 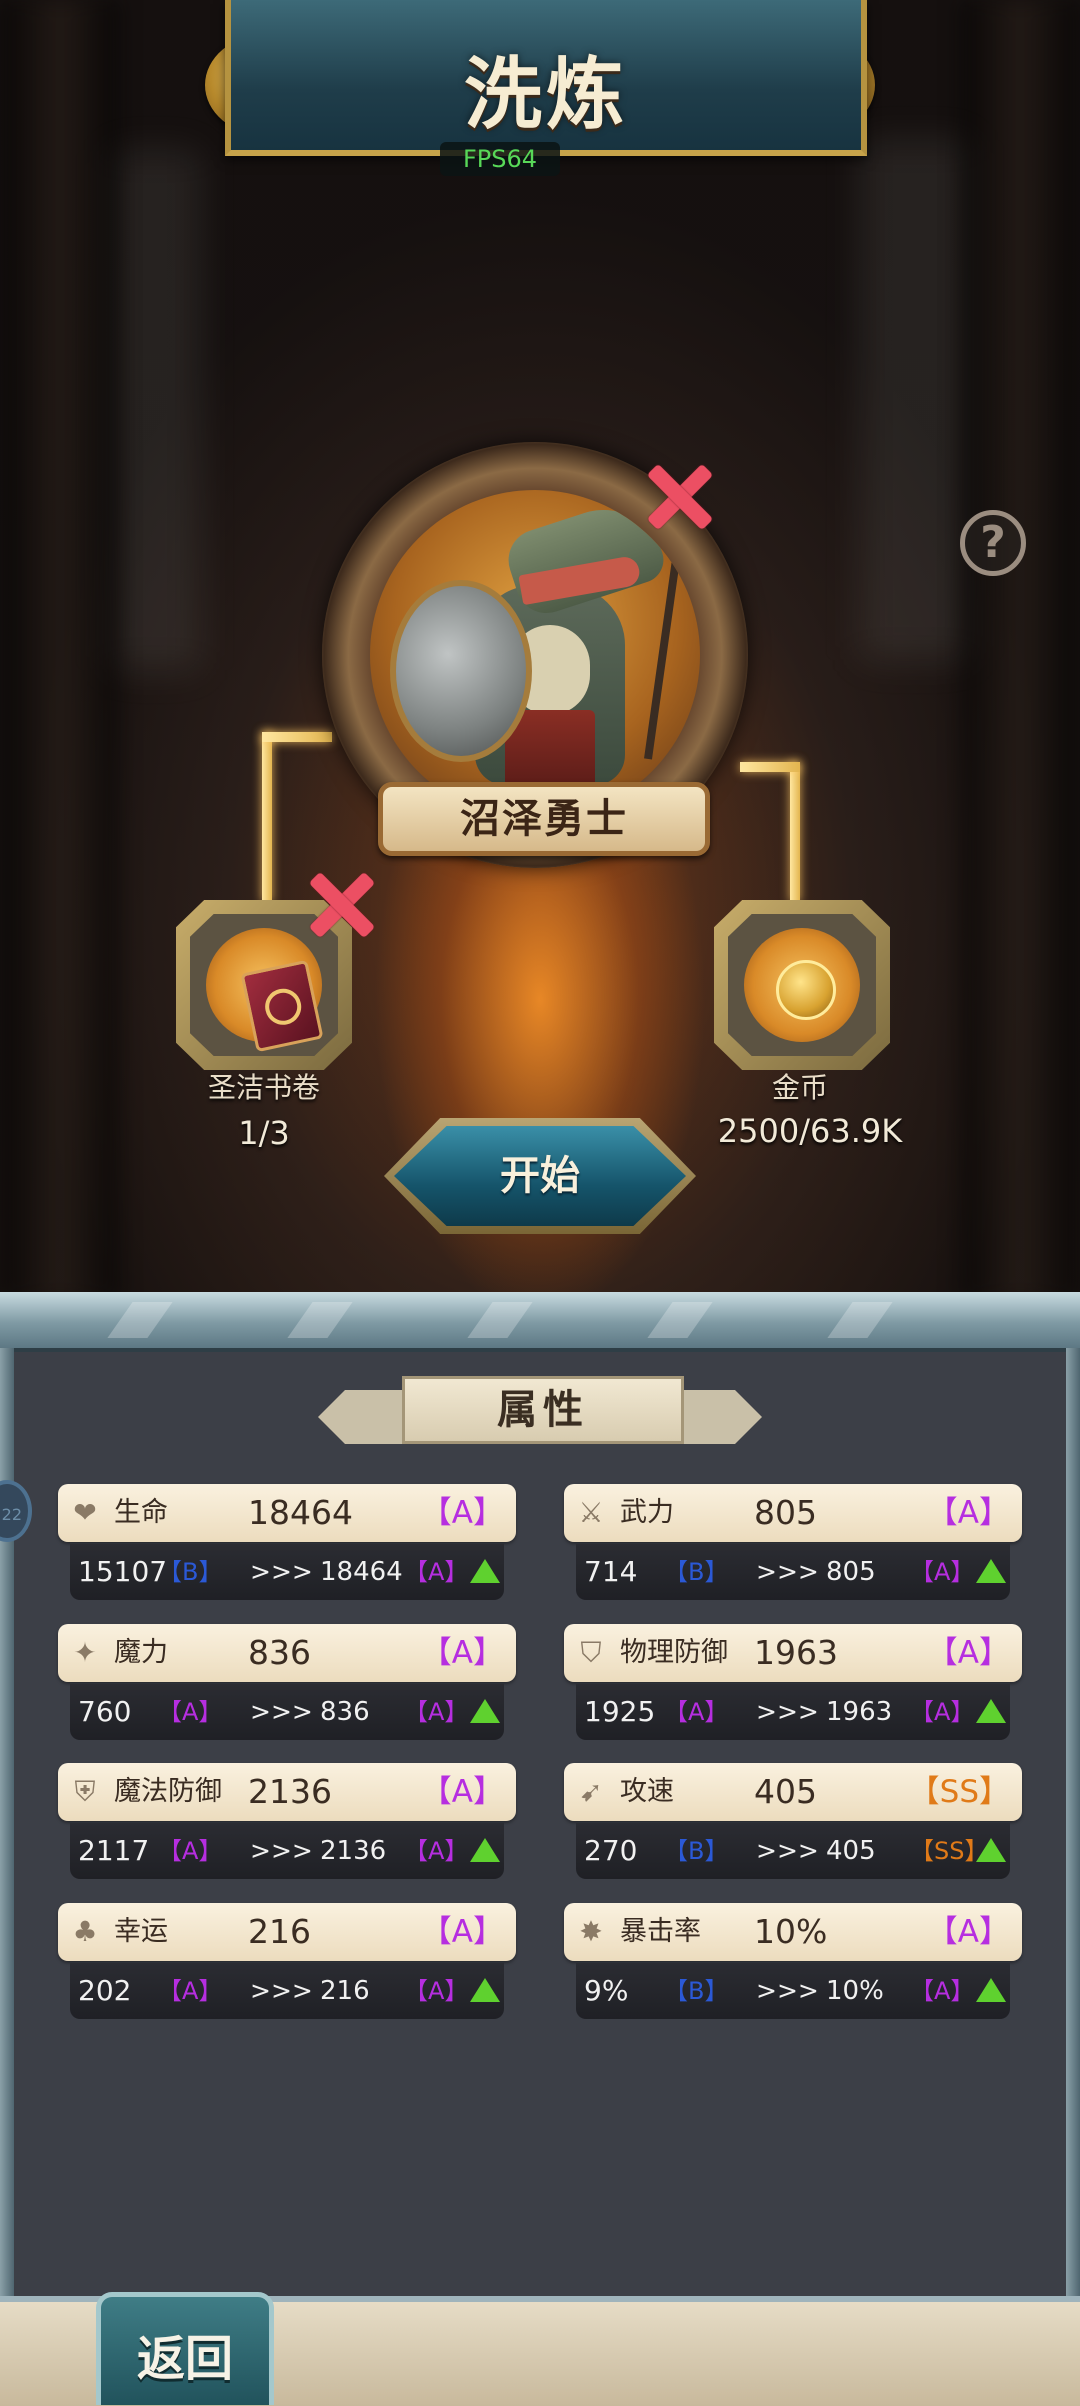 I want to click on background-pillar, so click(x=60, y=650).